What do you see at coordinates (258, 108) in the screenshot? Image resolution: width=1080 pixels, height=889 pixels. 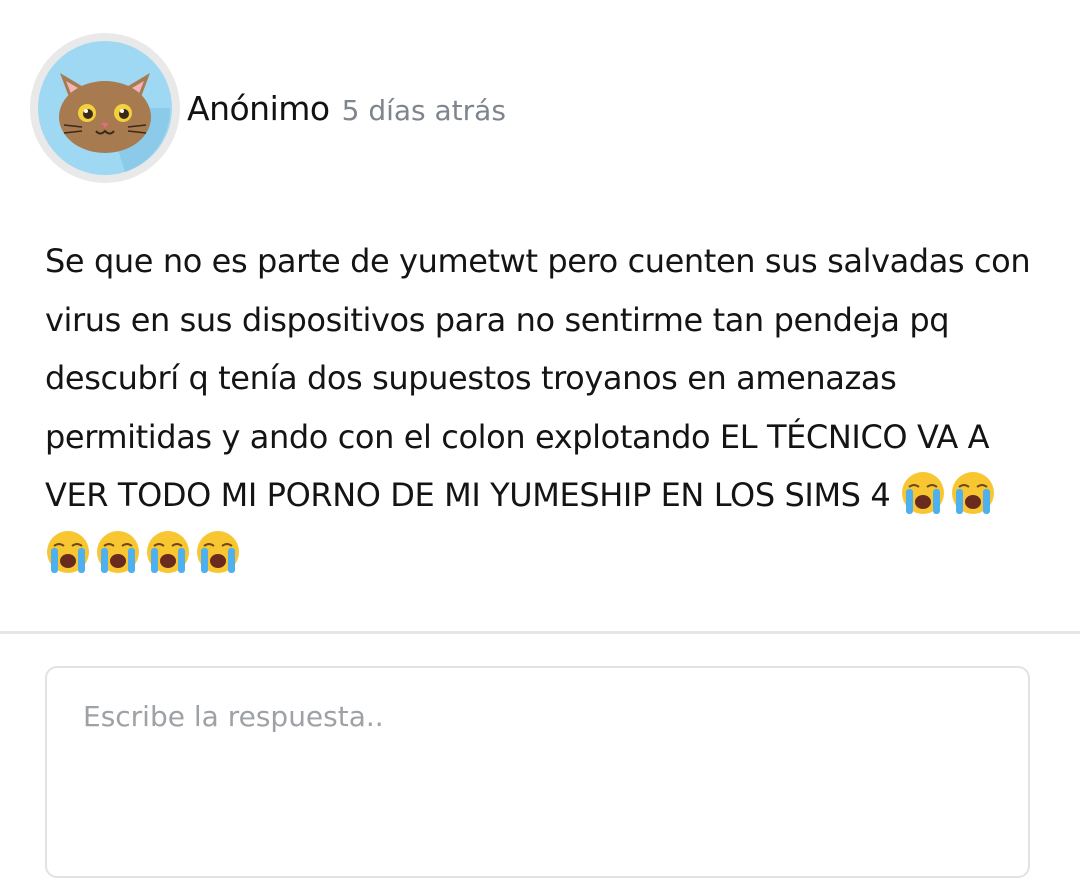 I see `author-name: Anónimo` at bounding box center [258, 108].